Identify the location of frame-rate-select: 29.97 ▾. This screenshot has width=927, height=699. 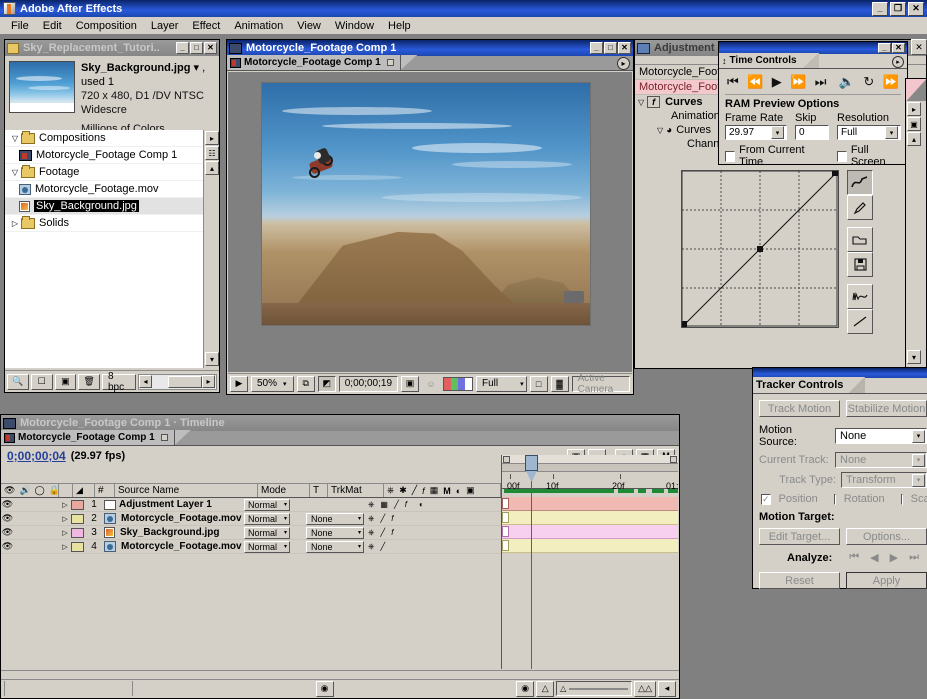
(756, 132).